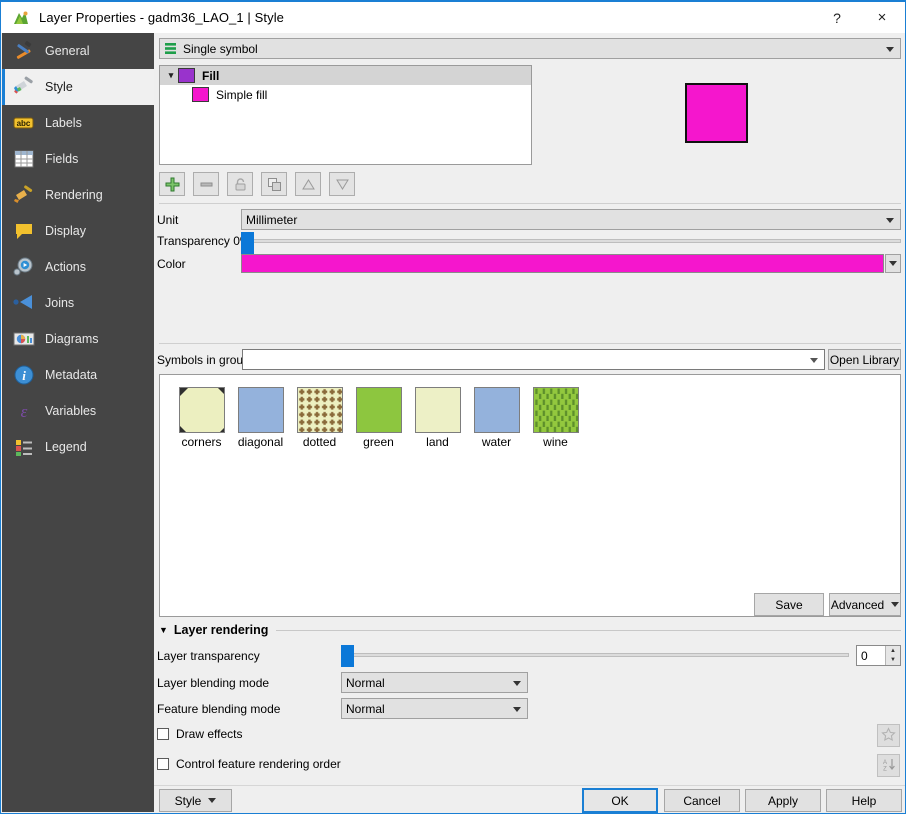 This screenshot has height=814, width=906. I want to click on sidebar-item-labels: abc Labels, so click(78, 123).